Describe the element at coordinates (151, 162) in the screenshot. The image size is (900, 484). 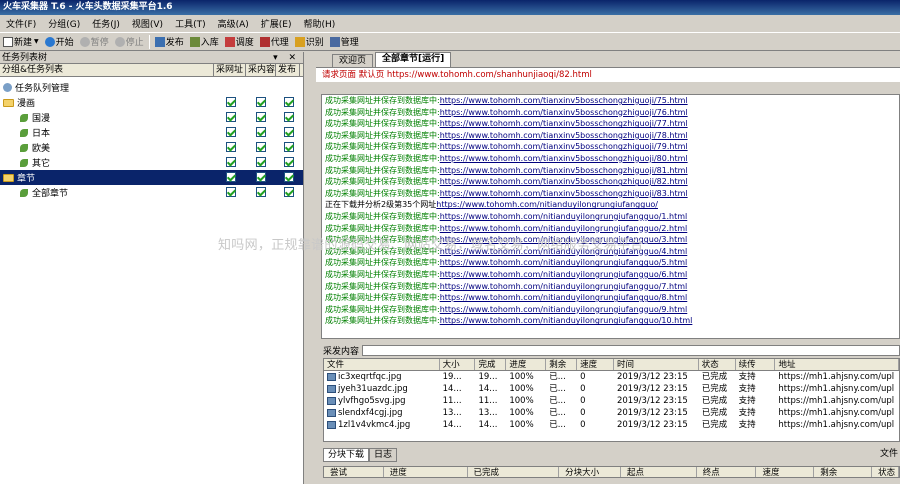
I see `tree-node: 其它` at that location.